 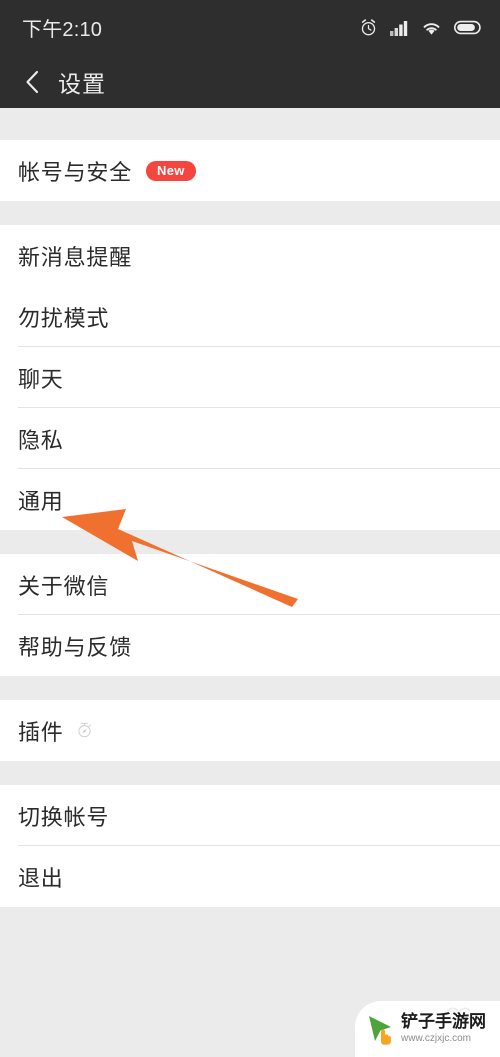 I want to click on settings-row-label: 勿扰模式, so click(x=64, y=318).